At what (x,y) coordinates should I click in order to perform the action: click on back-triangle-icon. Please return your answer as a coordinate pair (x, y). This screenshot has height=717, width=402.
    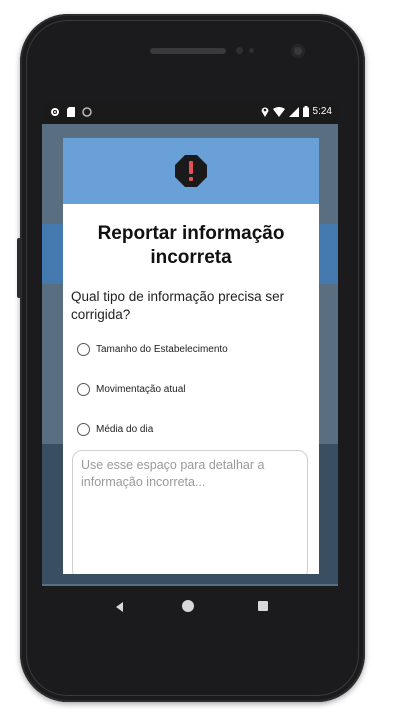
    Looking at the image, I should click on (119, 607).